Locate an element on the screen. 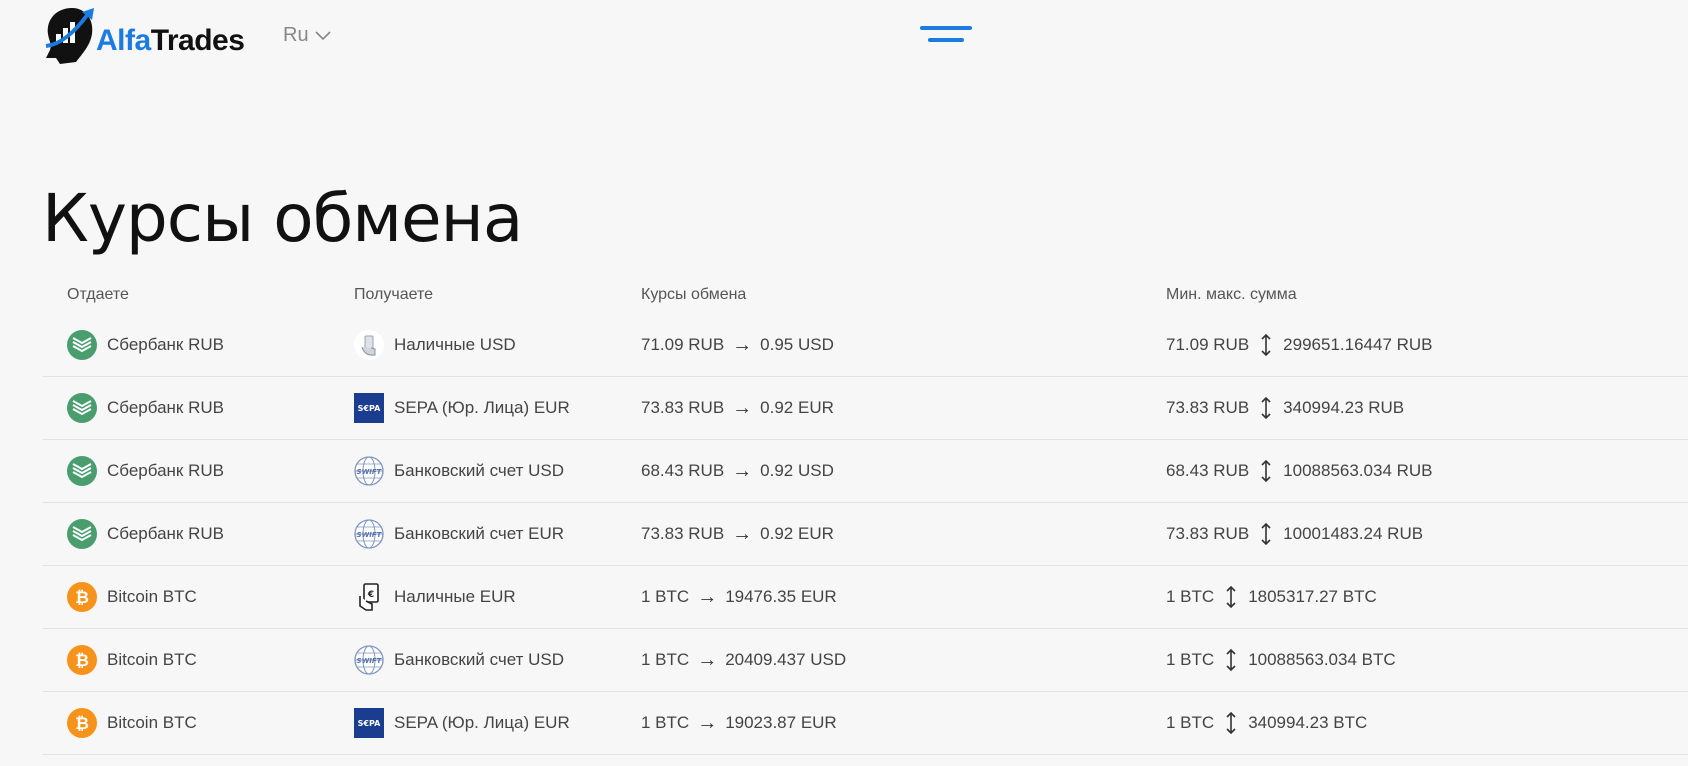 Image resolution: width=1688 pixels, height=766 pixels. hamburger-menu-button is located at coordinates (947, 36).